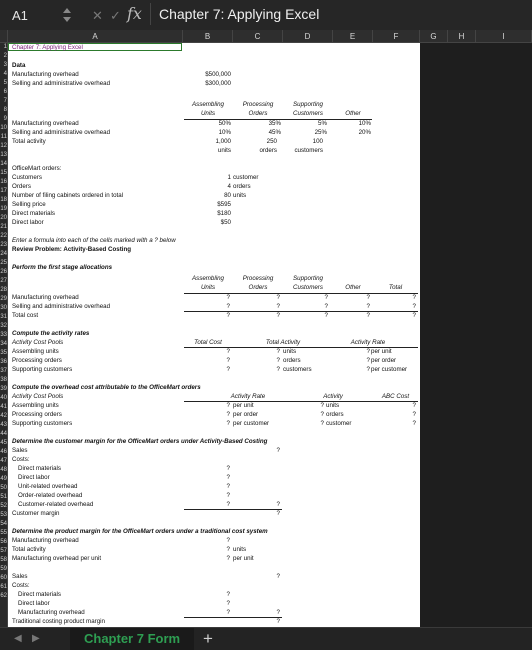  Describe the element at coordinates (97, 16) in the screenshot. I see `cancel-icon: ✕` at that location.